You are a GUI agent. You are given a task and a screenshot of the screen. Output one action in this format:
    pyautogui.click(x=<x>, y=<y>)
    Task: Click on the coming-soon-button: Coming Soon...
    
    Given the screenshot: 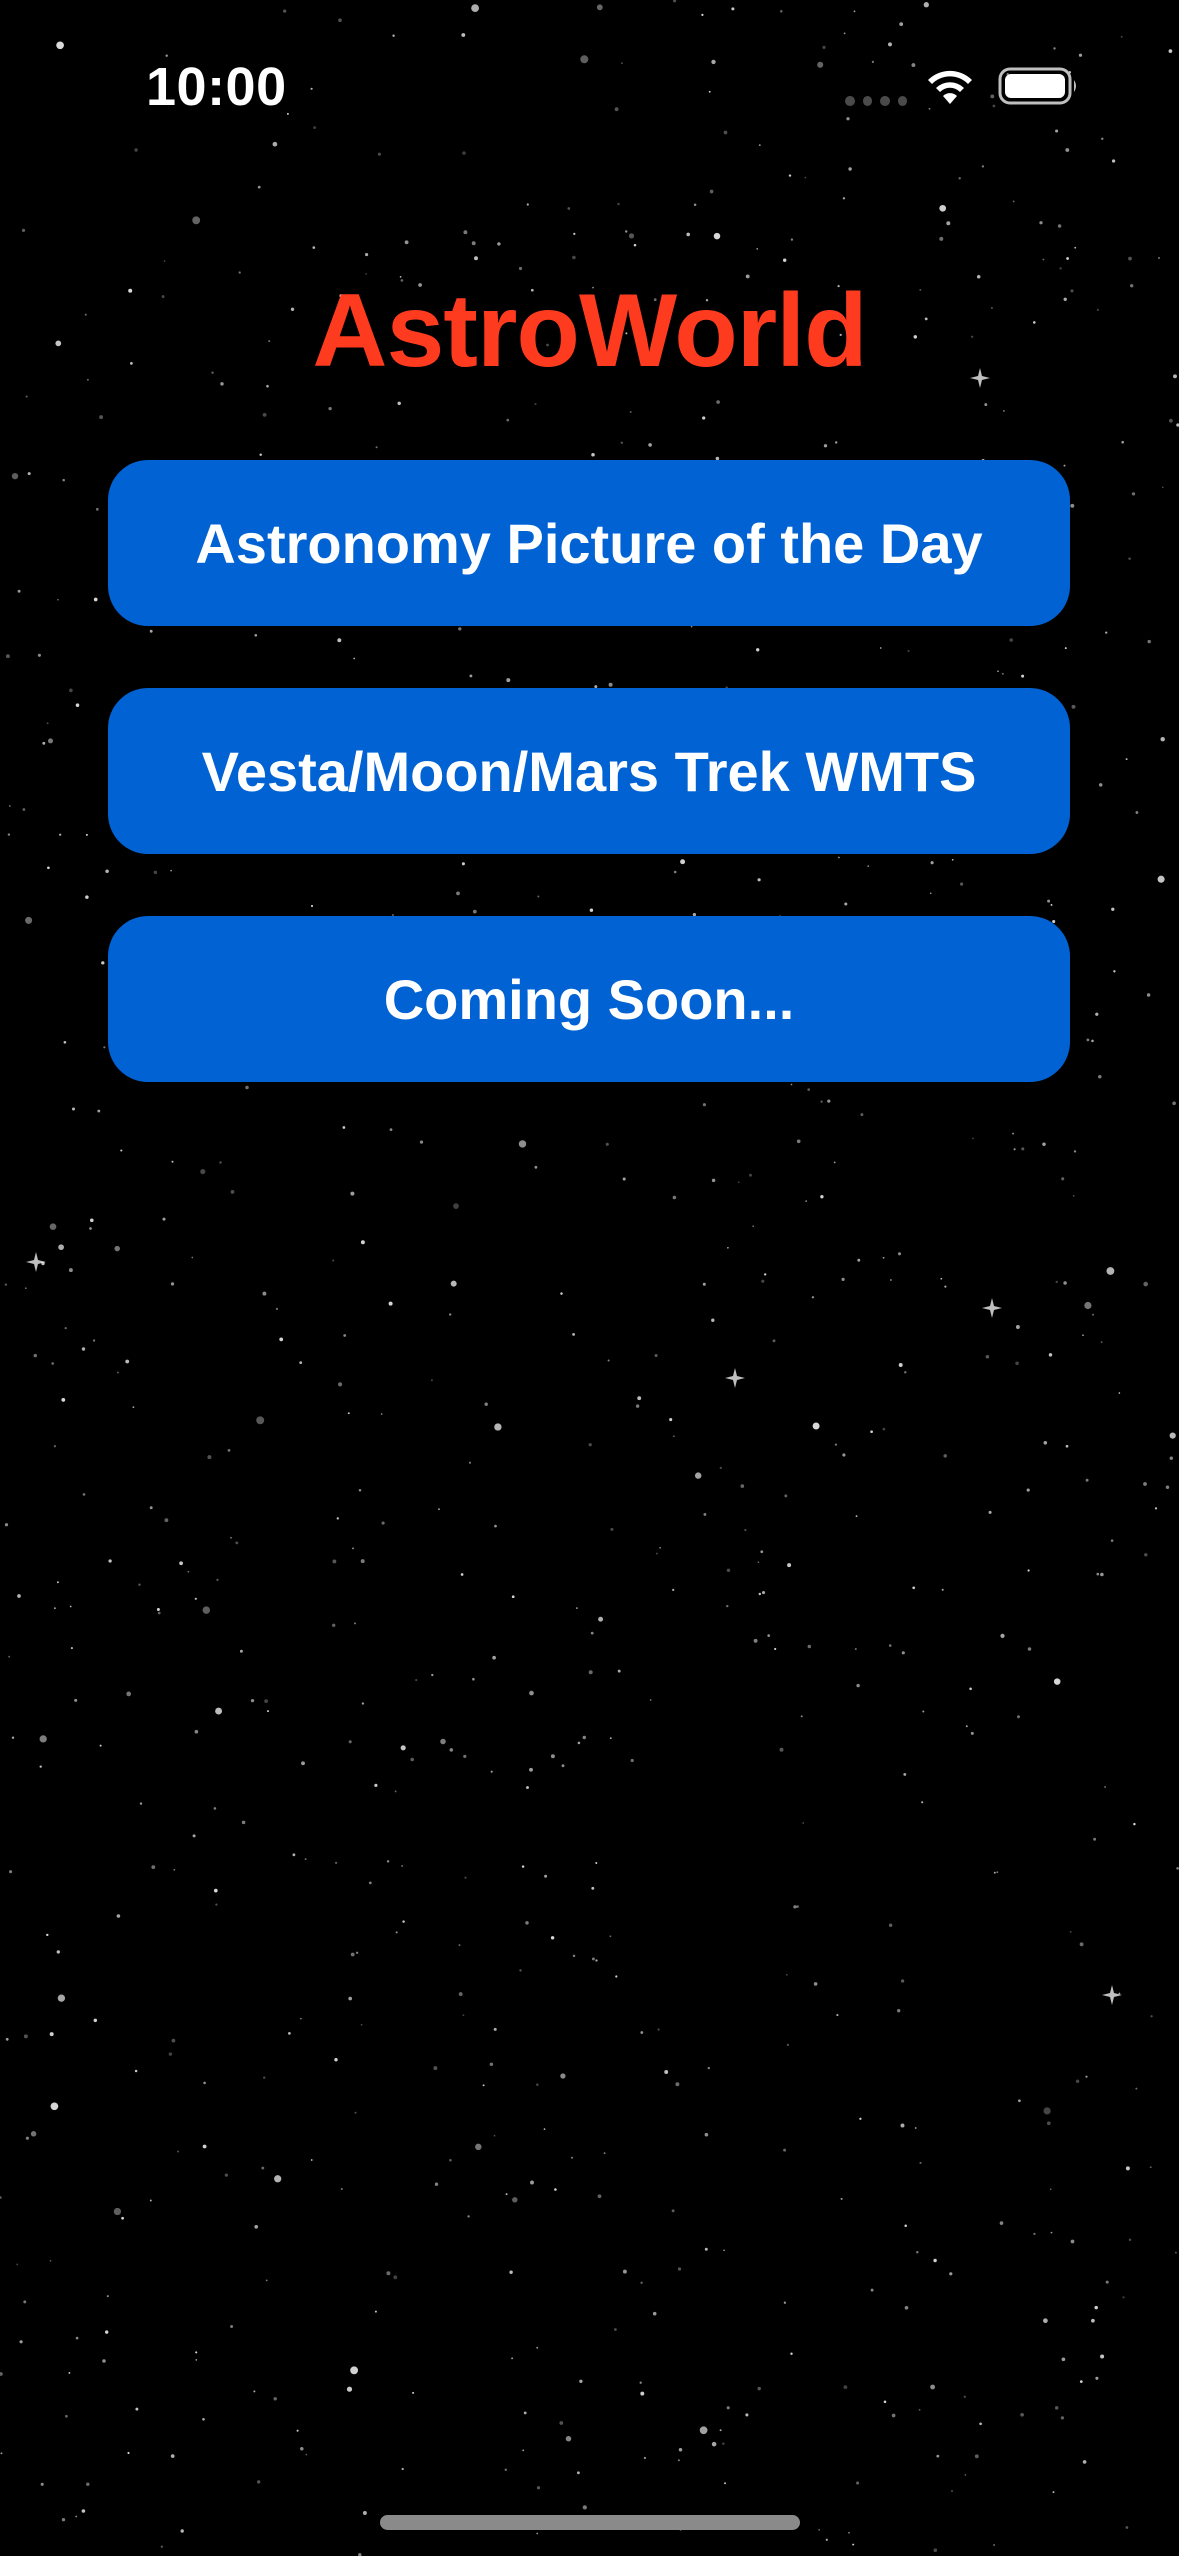 What is the action you would take?
    pyautogui.click(x=589, y=999)
    